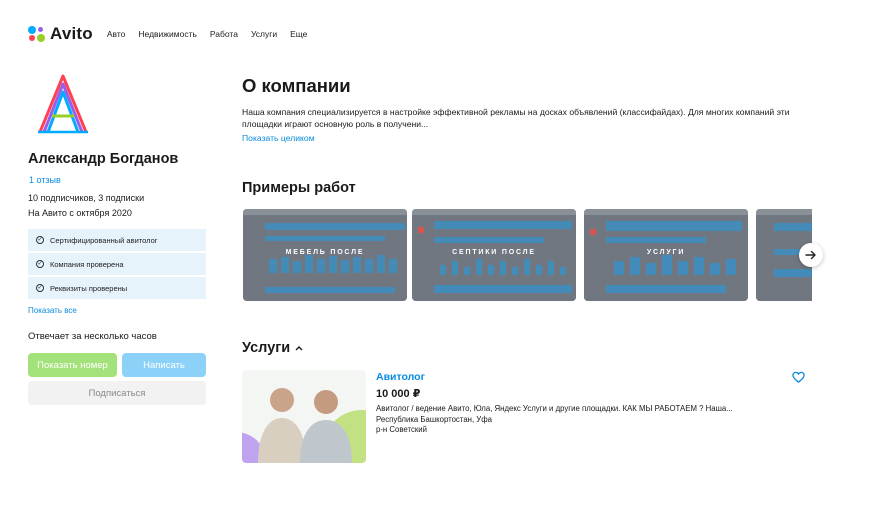 This screenshot has height=519, width=879. What do you see at coordinates (86, 198) in the screenshot?
I see `subscribers-count: 10 подписчиков, 3 подписки` at bounding box center [86, 198].